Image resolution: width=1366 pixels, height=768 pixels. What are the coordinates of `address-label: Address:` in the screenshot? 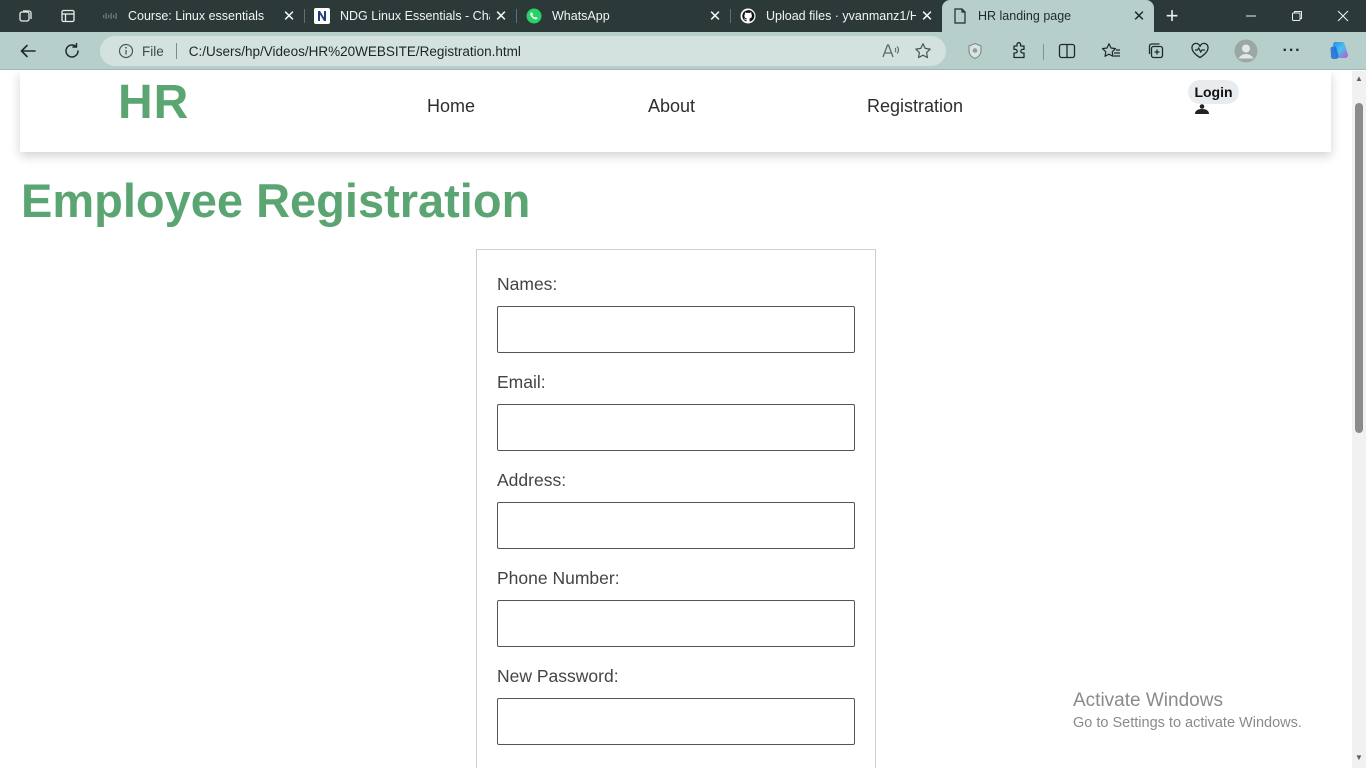 It's located at (532, 480).